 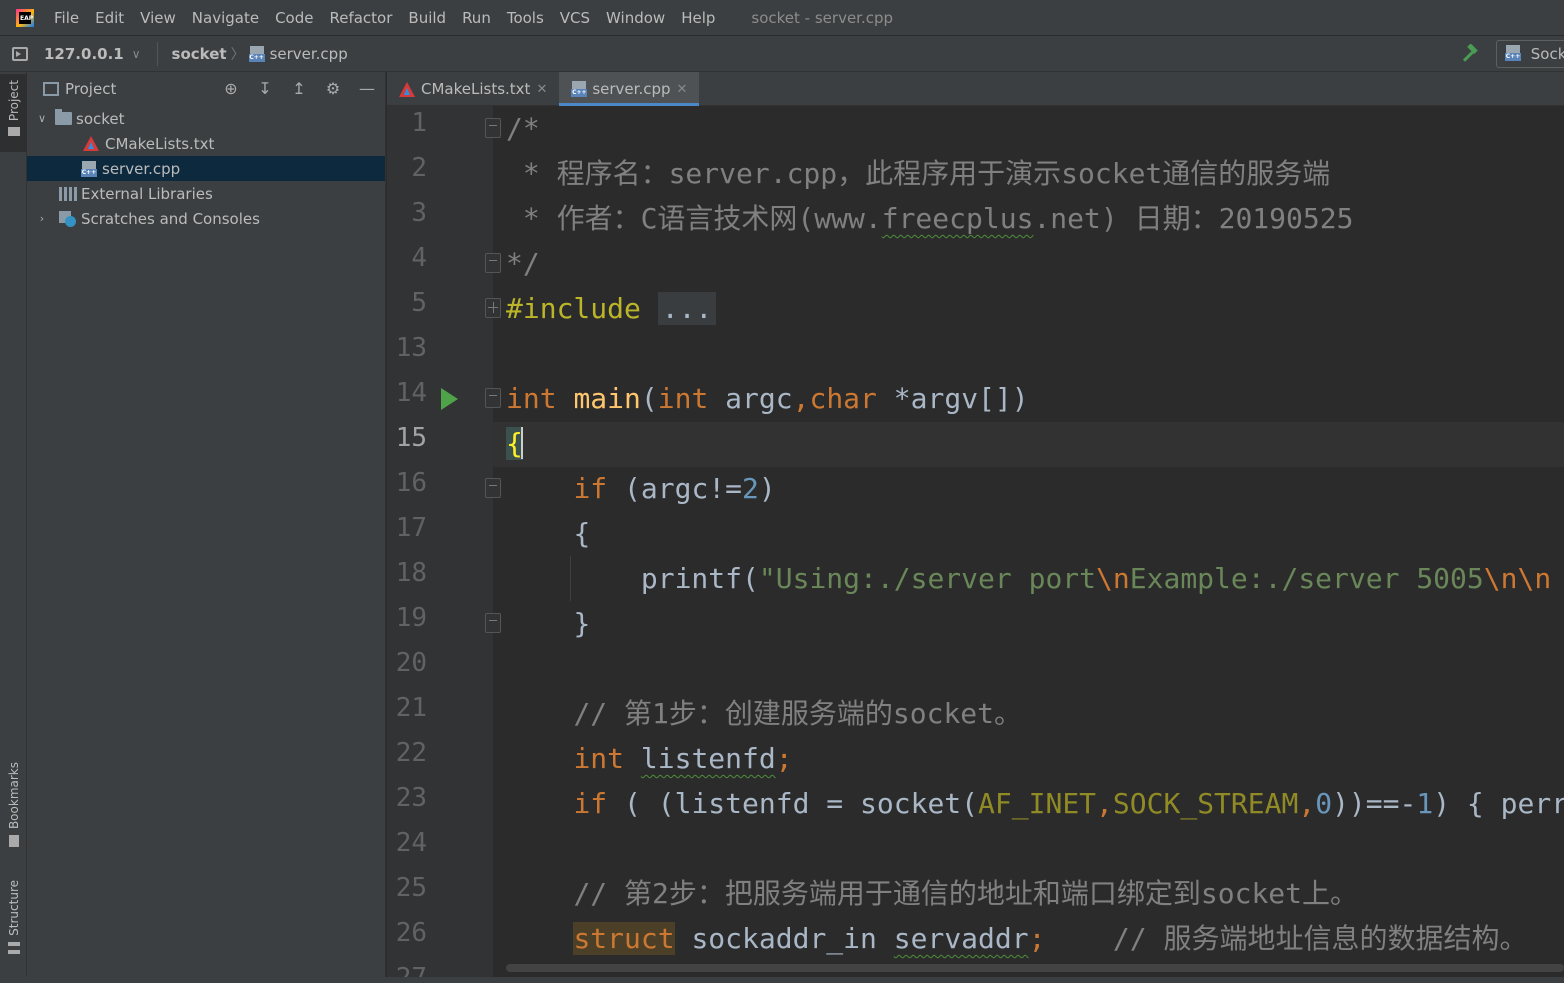 What do you see at coordinates (231, 89) in the screenshot?
I see `locate-target-icon: ⊕` at bounding box center [231, 89].